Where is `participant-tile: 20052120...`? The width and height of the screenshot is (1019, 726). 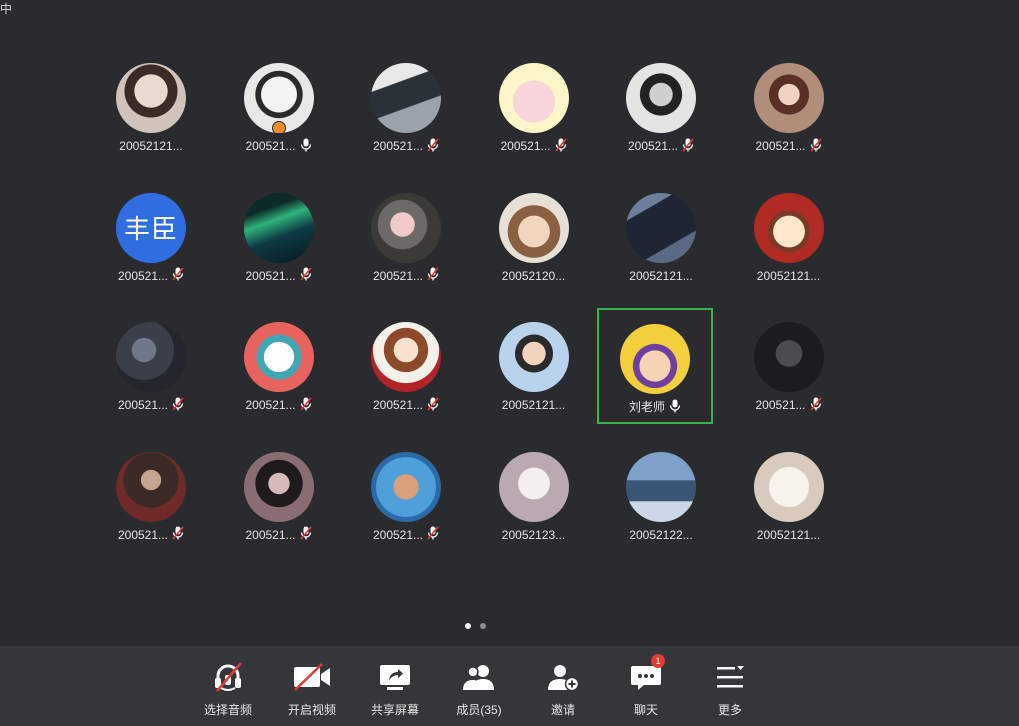 participant-tile: 20052120... is located at coordinates (534, 243).